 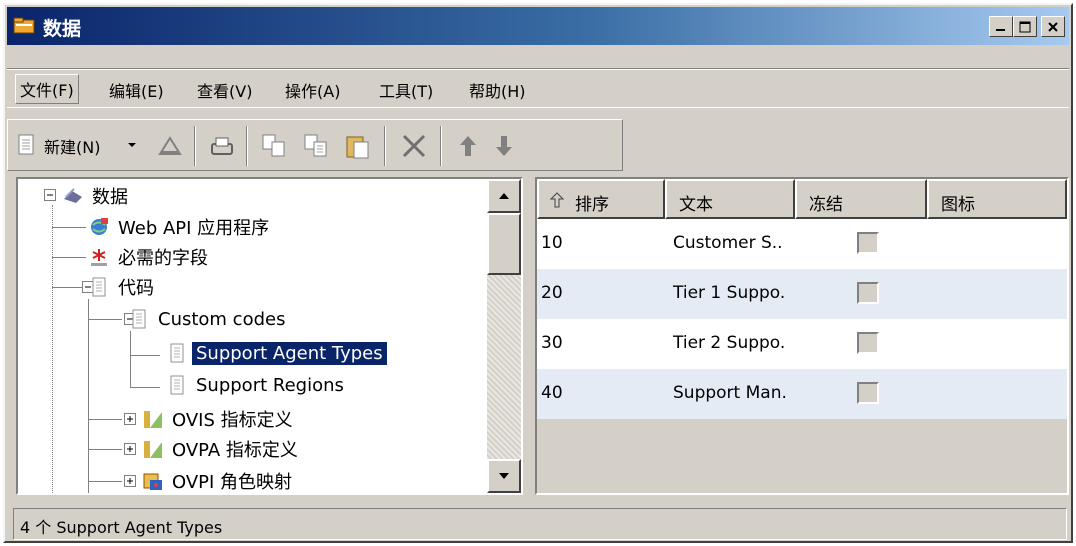 I want to click on print-icon, so click(x=222, y=146).